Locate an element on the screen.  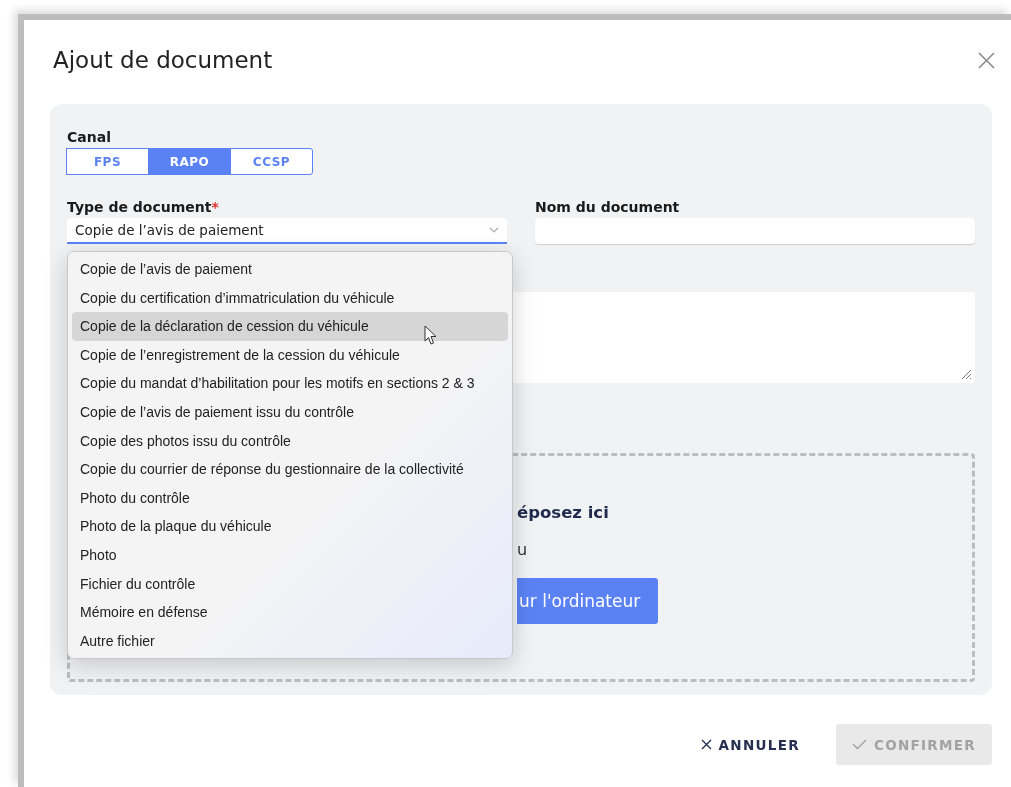
field-label: Nom du document is located at coordinates (608, 207).